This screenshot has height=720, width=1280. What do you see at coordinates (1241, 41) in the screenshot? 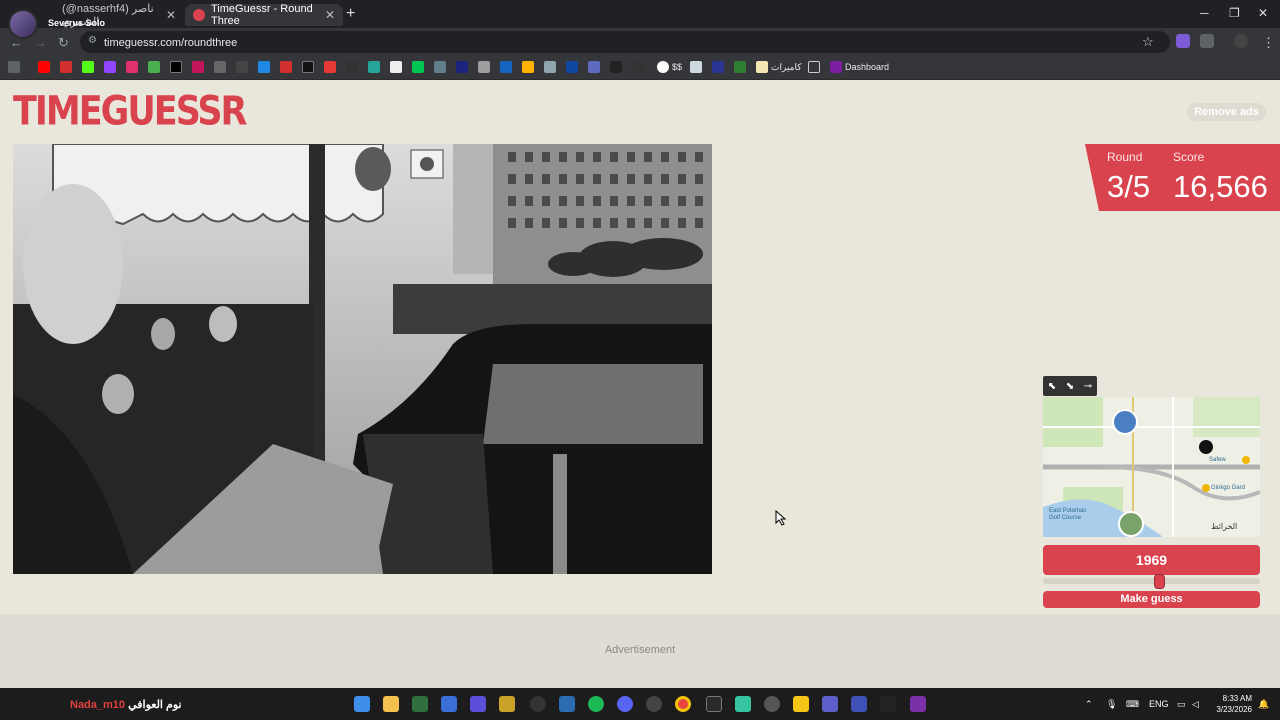
I see `profile-icon` at bounding box center [1241, 41].